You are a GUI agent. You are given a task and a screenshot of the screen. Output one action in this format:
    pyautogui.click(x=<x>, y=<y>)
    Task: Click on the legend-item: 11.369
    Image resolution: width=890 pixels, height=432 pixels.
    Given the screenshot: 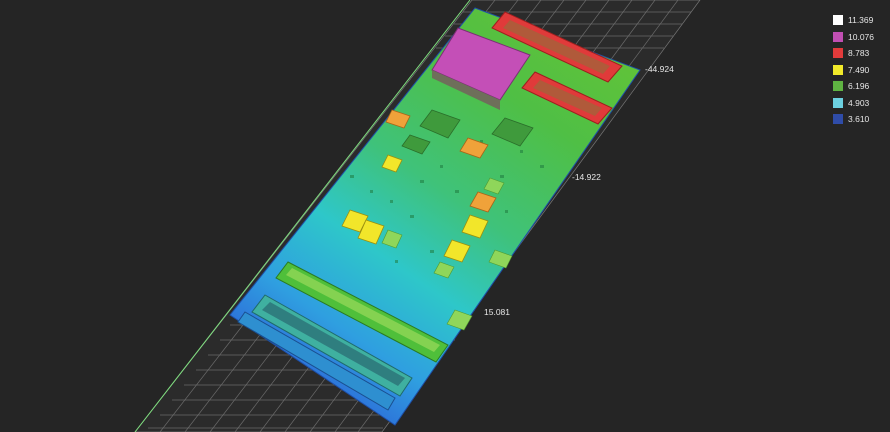 What is the action you would take?
    pyautogui.click(x=860, y=20)
    